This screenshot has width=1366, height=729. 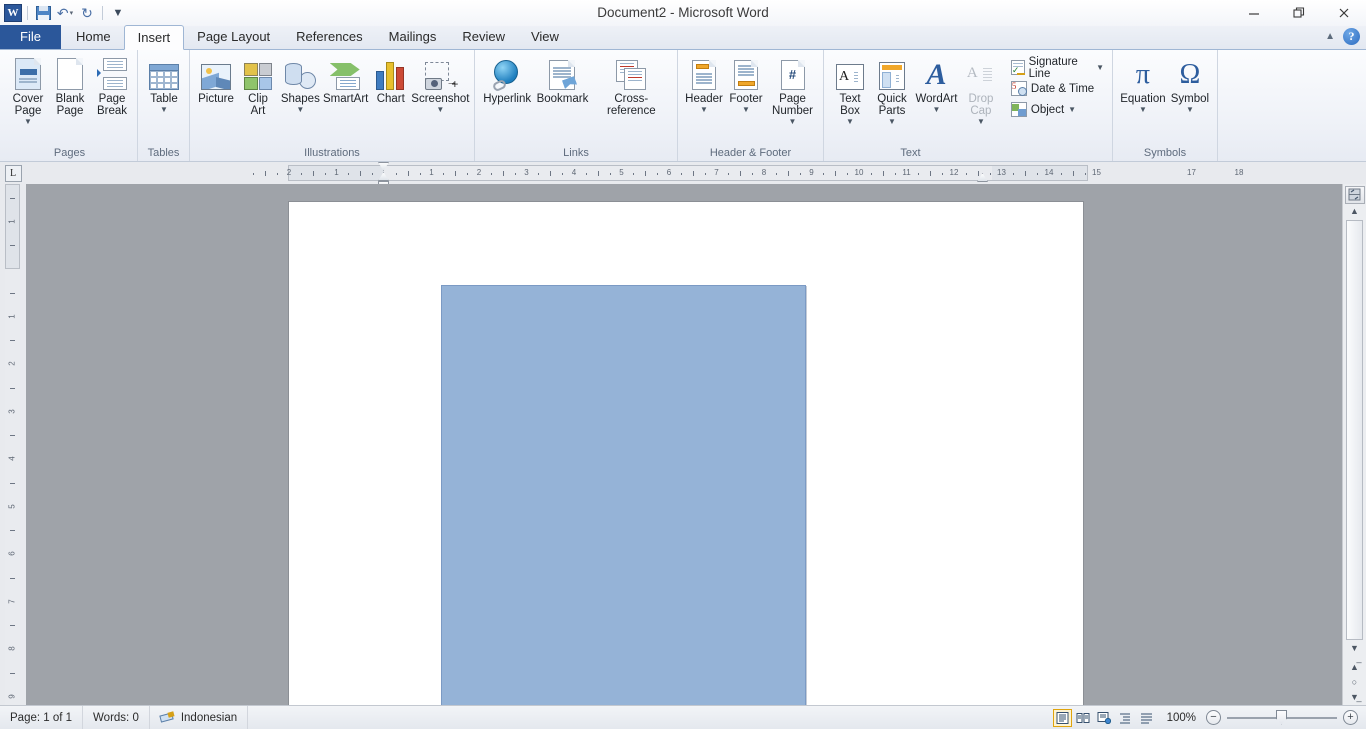 I want to click on signature-line-dropdown-icon: ▼, so click(x=1100, y=67).